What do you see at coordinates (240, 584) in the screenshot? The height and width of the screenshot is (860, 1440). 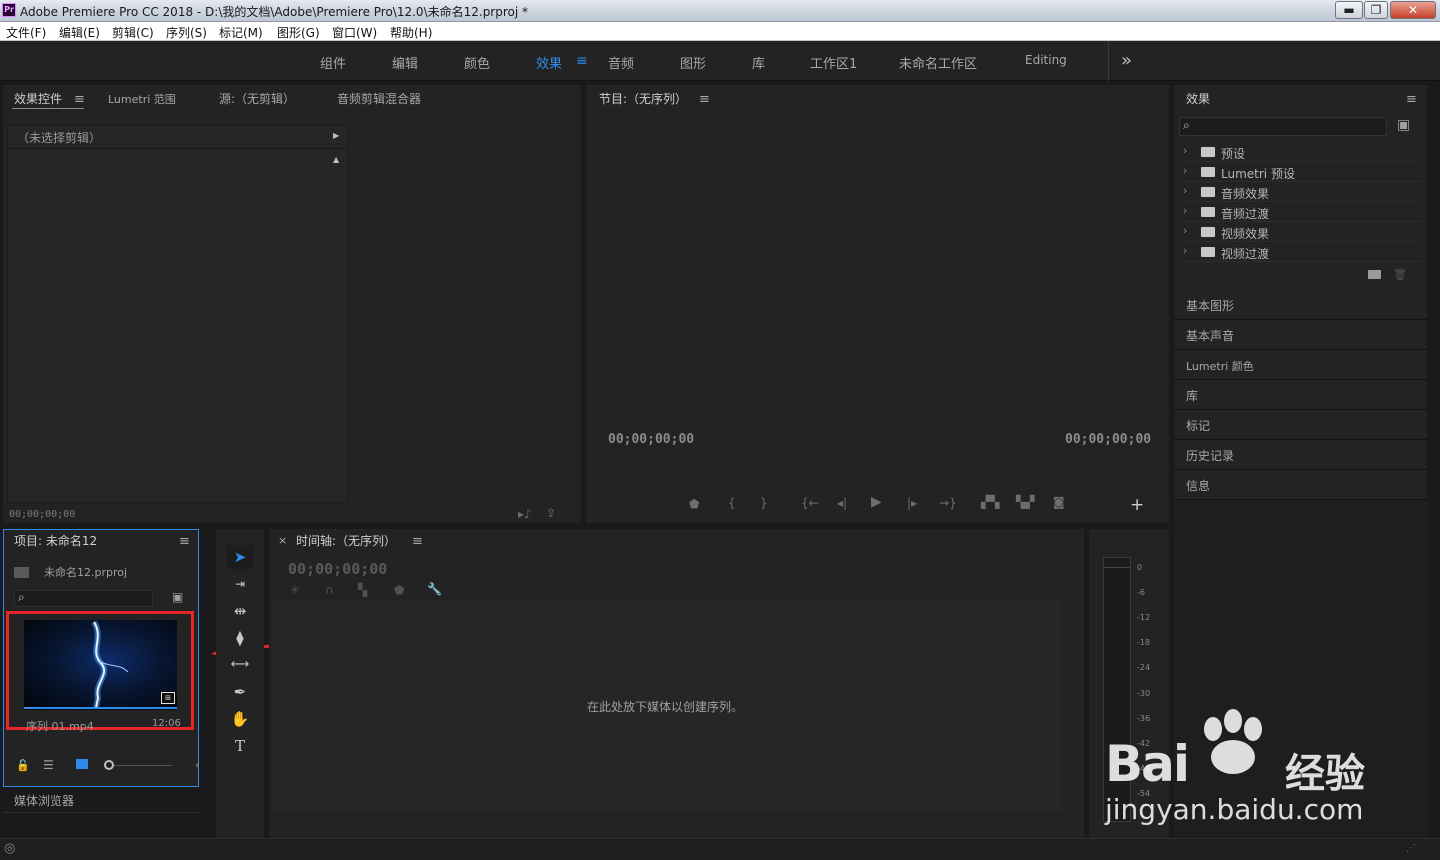 I see `track-select-tool-icon: ⇥` at bounding box center [240, 584].